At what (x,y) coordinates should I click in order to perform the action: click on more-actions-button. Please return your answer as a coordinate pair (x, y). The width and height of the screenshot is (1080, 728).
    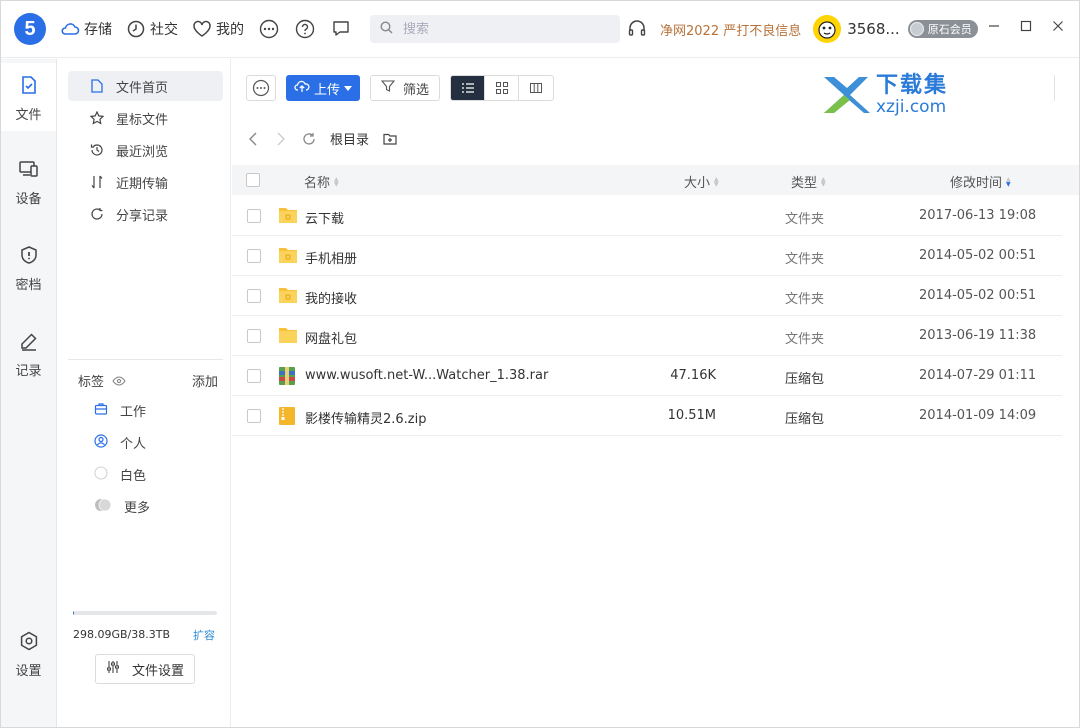
    Looking at the image, I should click on (261, 88).